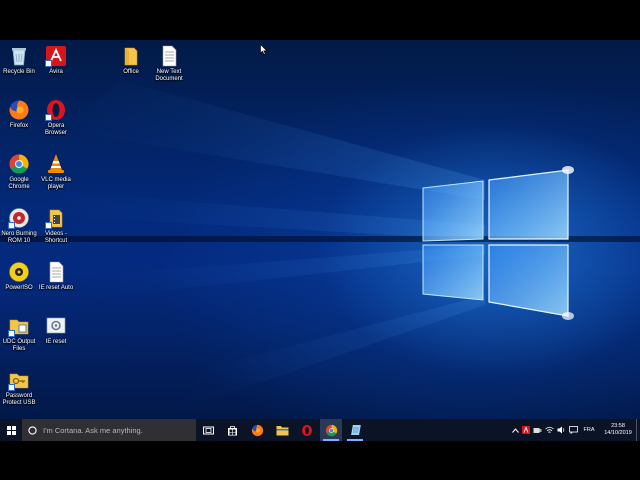 This screenshot has width=640, height=480. I want to click on cortana-circle-icon, so click(32, 430).